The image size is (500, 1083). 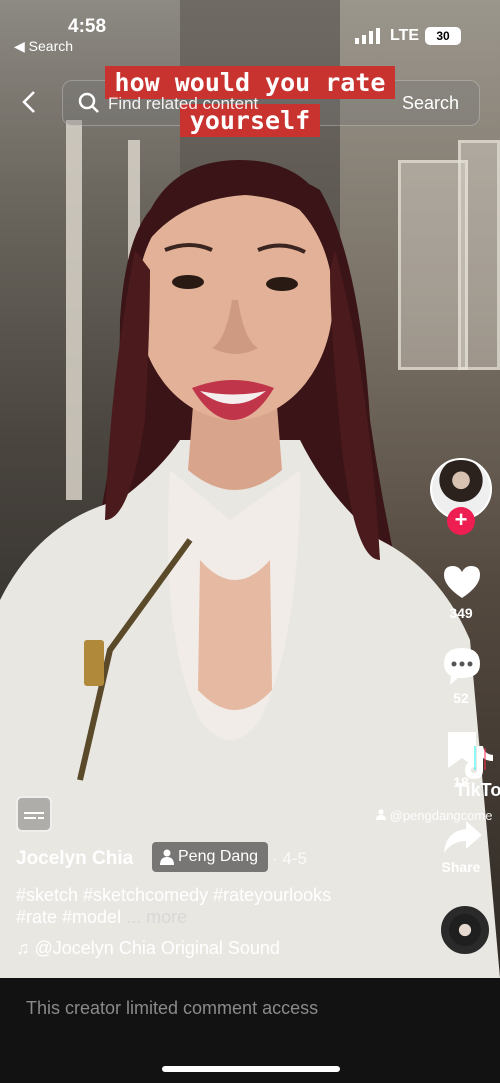 I want to click on status-bar: 4:58 ◀ Search LTE 30, so click(x=250, y=31).